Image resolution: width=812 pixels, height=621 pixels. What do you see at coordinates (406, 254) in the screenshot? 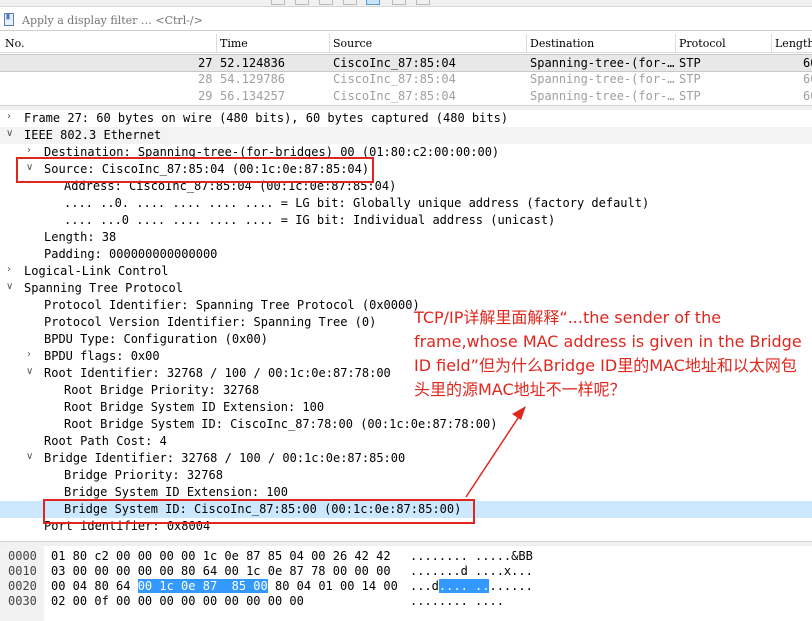
I see `tree-item-eth-padding: Padding: 000000000000000` at bounding box center [406, 254].